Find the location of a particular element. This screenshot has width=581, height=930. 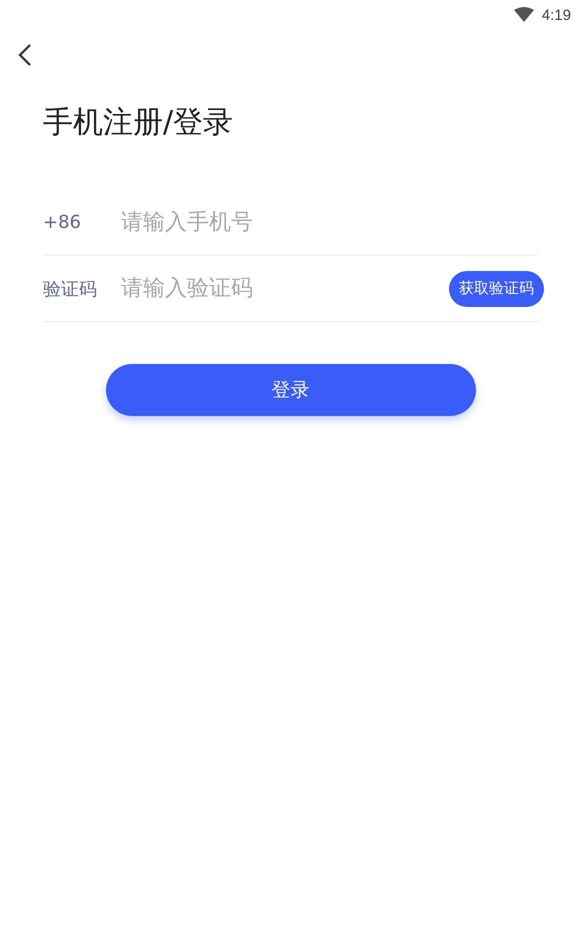

status-time: 4:19 is located at coordinates (556, 15).